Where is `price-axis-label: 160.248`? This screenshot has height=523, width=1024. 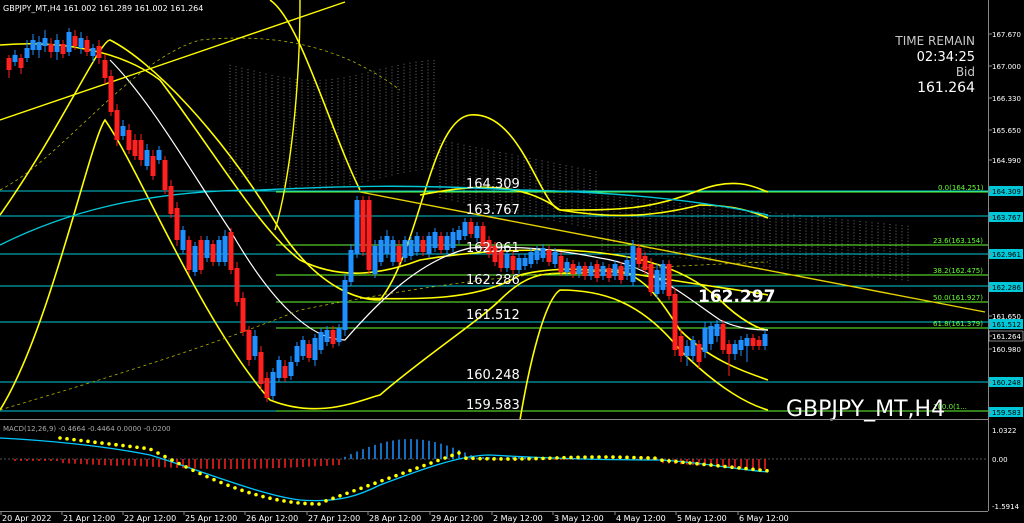
price-axis-label: 160.248 is located at coordinates (1006, 383).